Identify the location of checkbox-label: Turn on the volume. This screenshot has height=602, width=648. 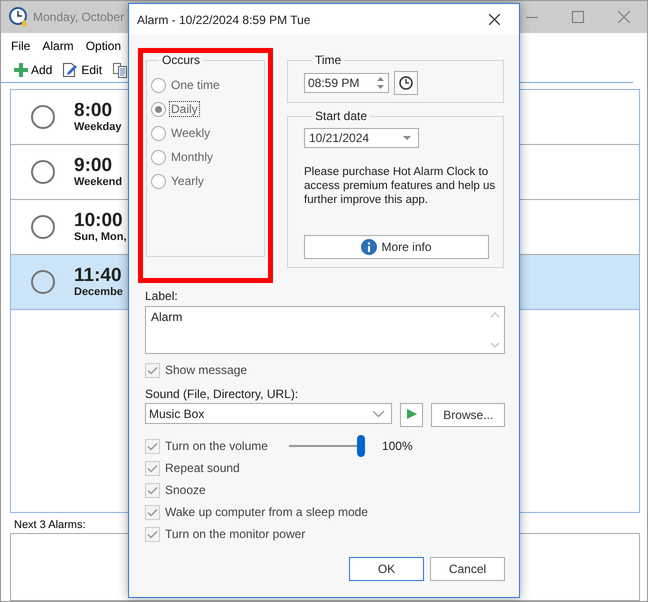
(216, 446).